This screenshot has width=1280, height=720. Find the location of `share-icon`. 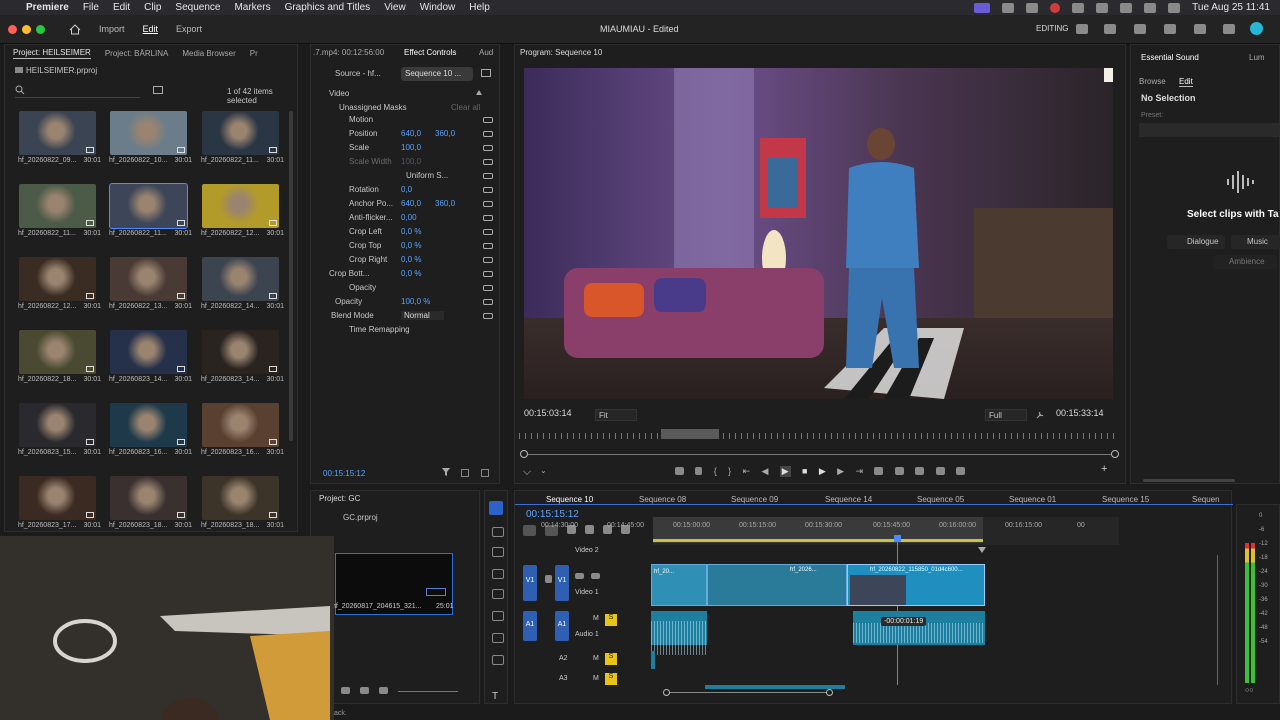

share-icon is located at coordinates (1110, 29).